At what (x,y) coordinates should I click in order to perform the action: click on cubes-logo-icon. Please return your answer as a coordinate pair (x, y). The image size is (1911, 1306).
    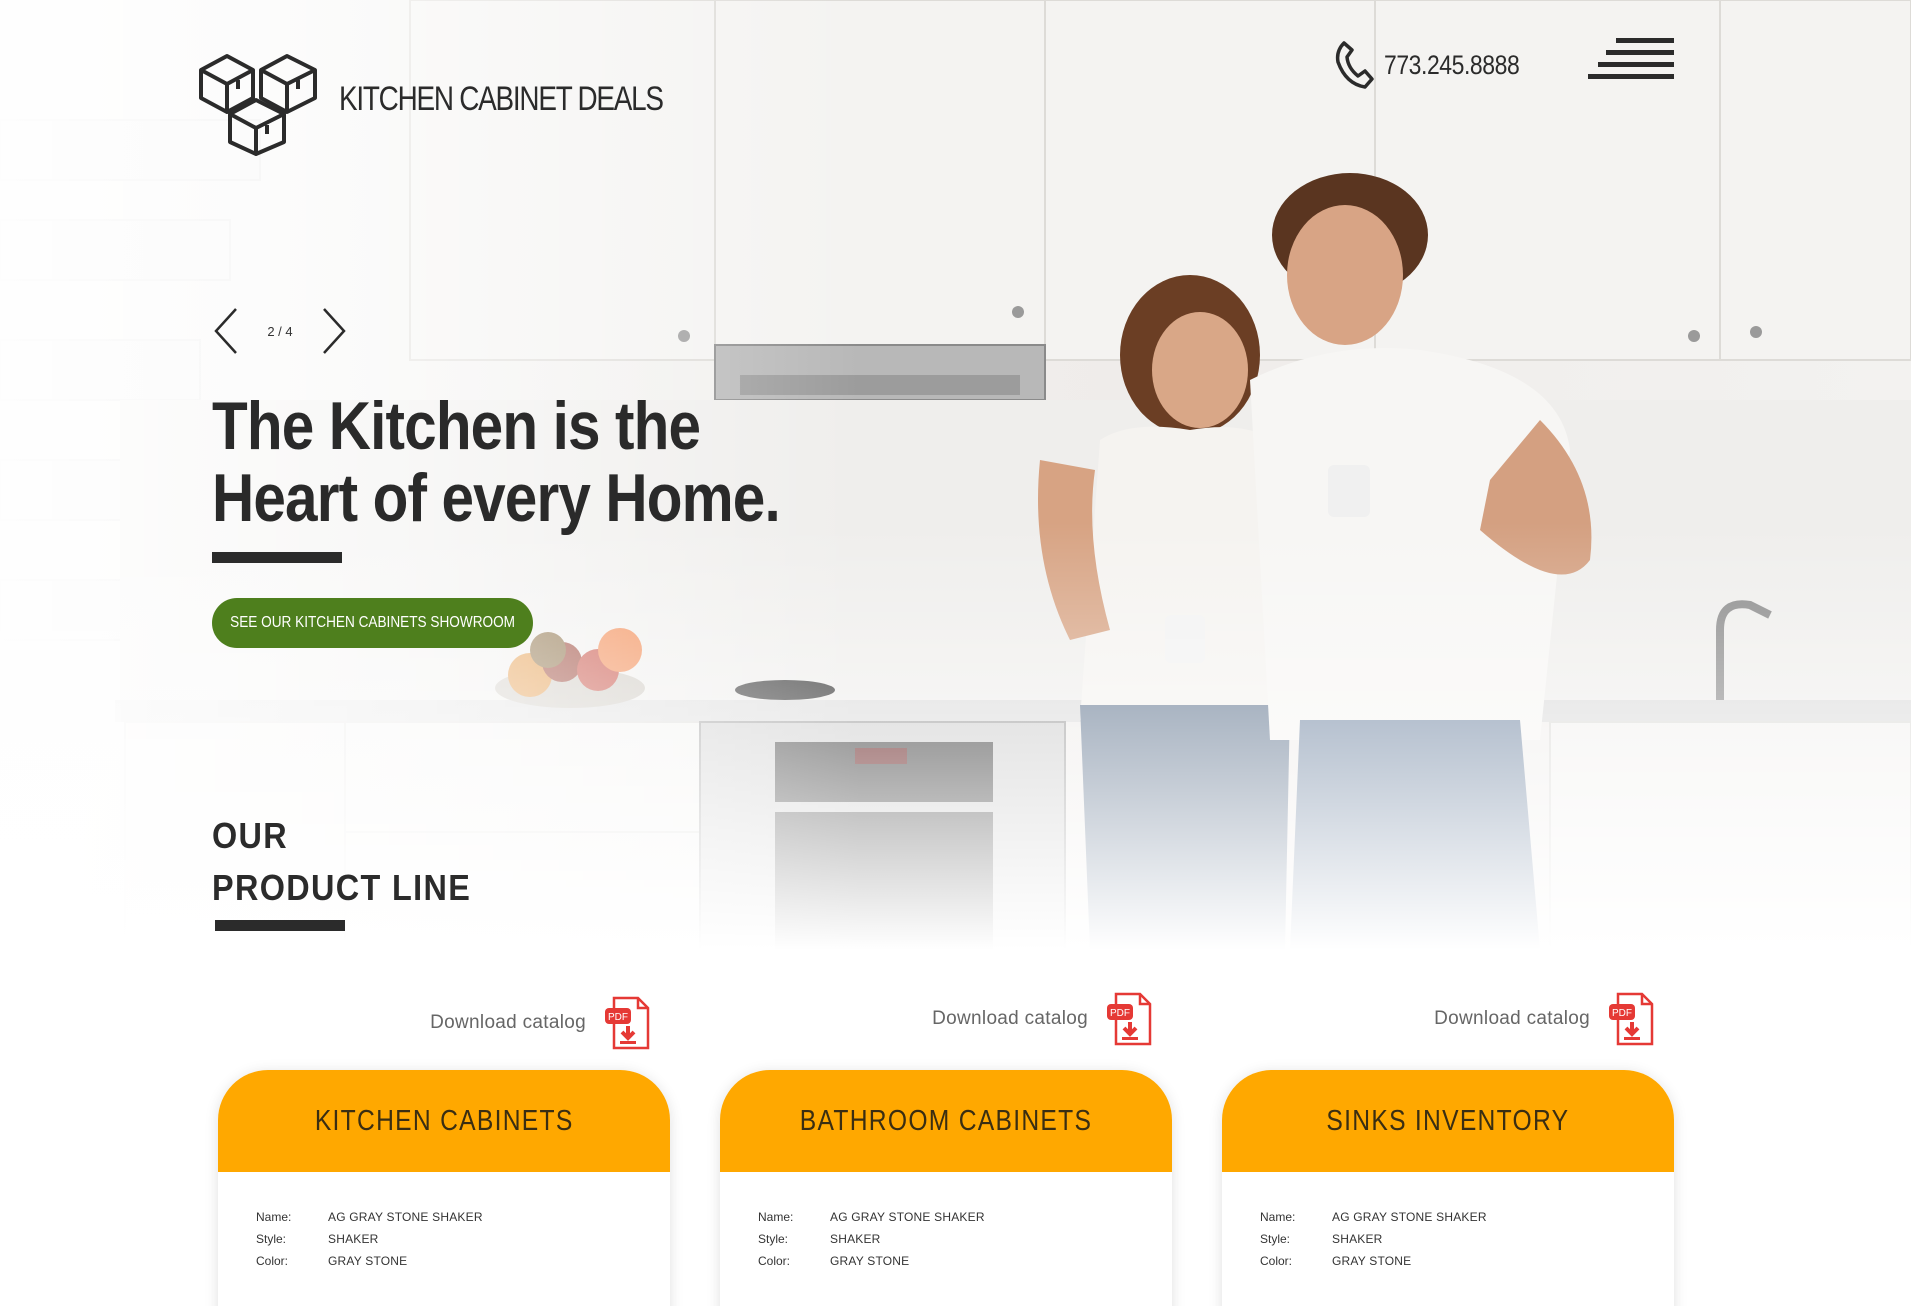
    Looking at the image, I should click on (258, 105).